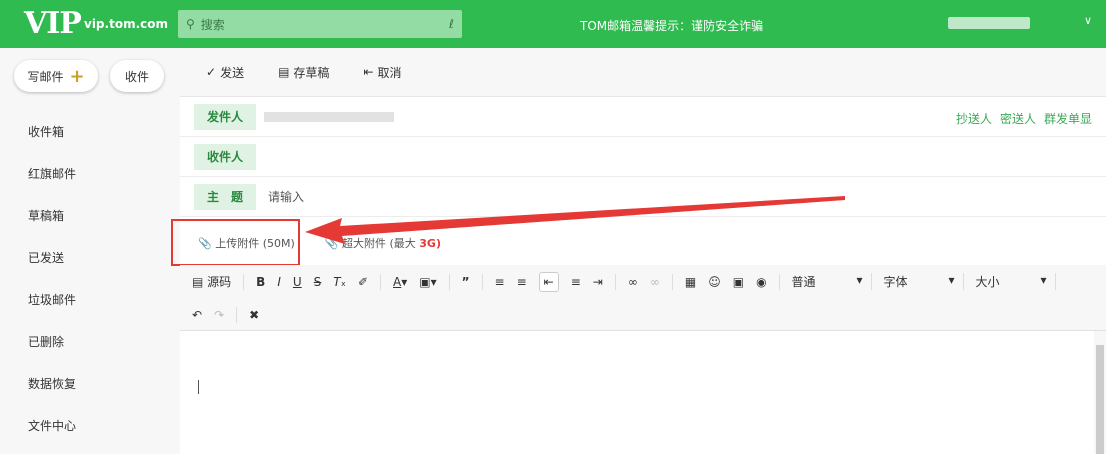 Image resolution: width=1106 pixels, height=454 pixels. What do you see at coordinates (219, 315) in the screenshot?
I see `redo-icon: ↷` at bounding box center [219, 315].